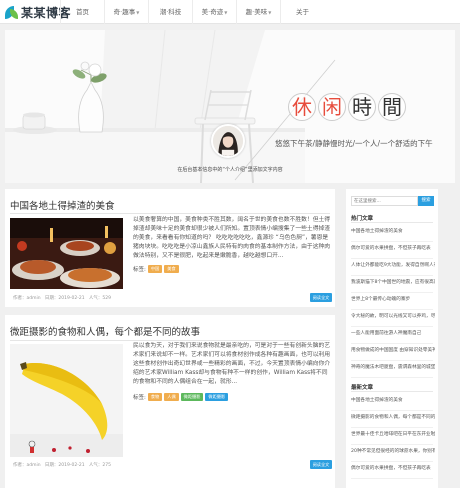 This screenshot has height=488, width=460. I want to click on search-button: 搜索, so click(426, 201).